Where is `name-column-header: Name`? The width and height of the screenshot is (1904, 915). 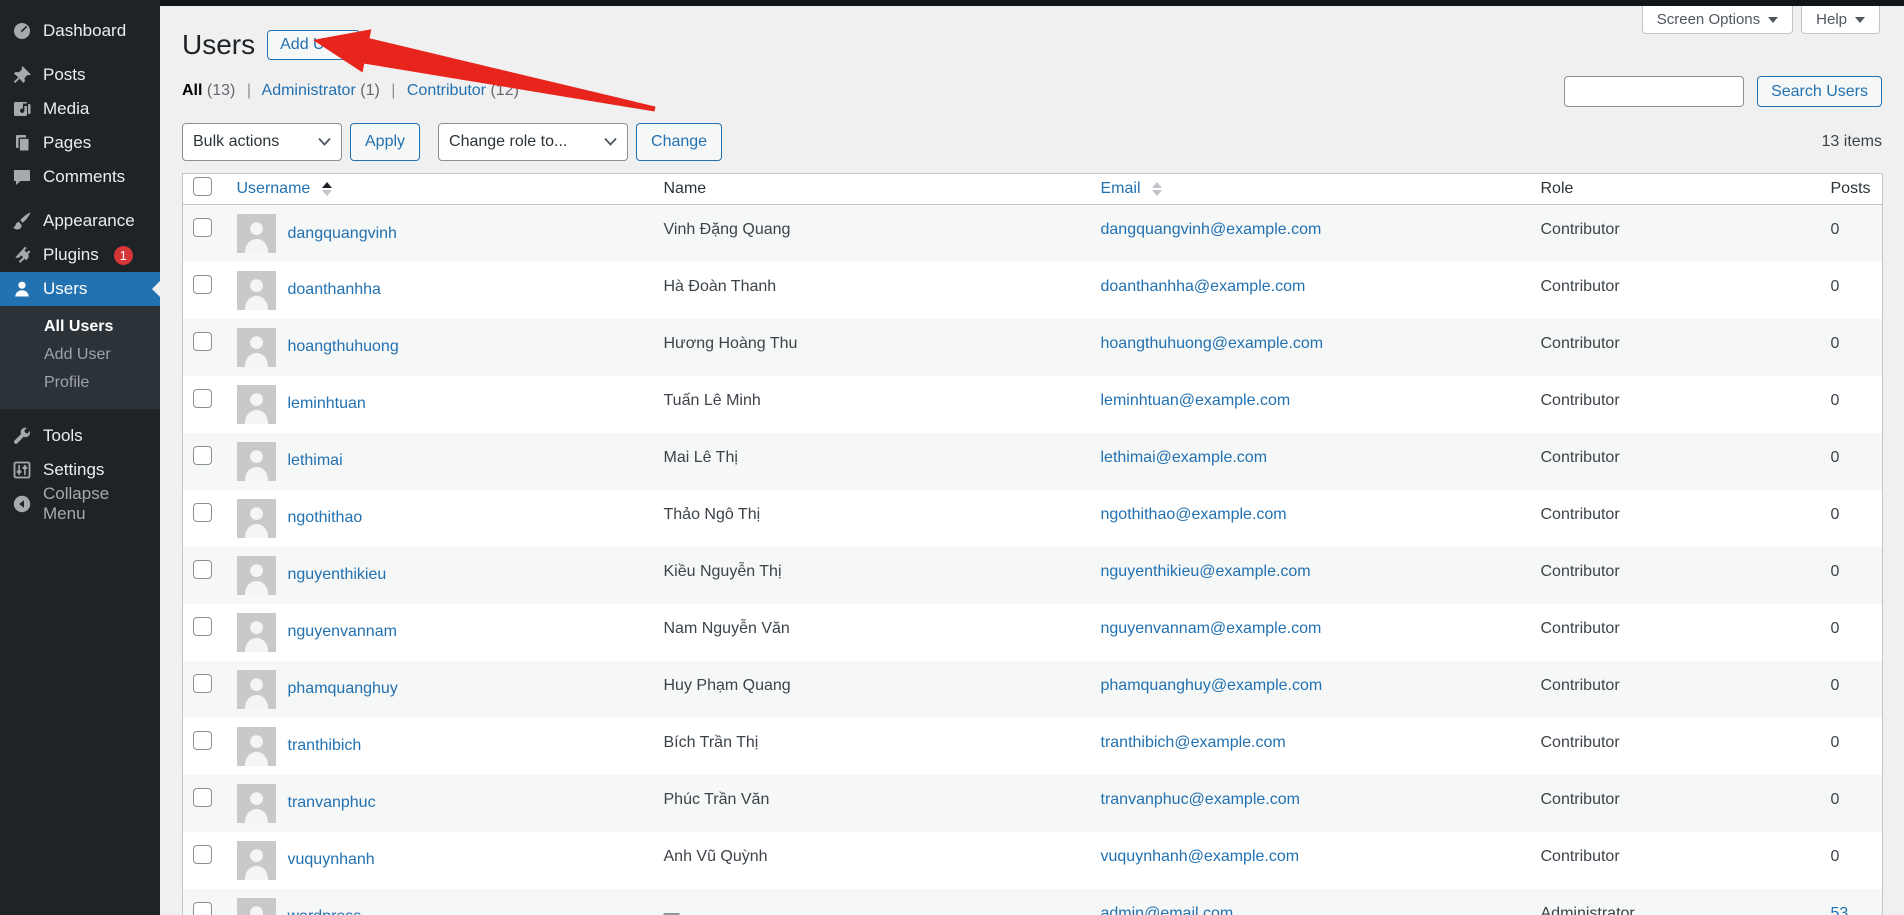
name-column-header: Name is located at coordinates (872, 189).